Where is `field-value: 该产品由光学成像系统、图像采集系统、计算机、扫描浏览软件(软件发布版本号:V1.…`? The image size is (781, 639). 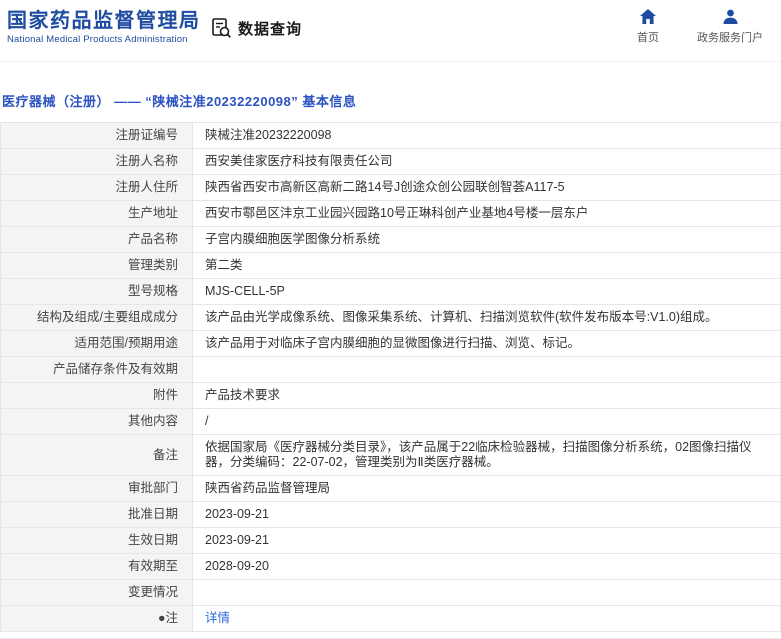 field-value: 该产品由光学成像系统、图像采集系统、计算机、扫描浏览软件(软件发布版本号:V1.… is located at coordinates (486, 317).